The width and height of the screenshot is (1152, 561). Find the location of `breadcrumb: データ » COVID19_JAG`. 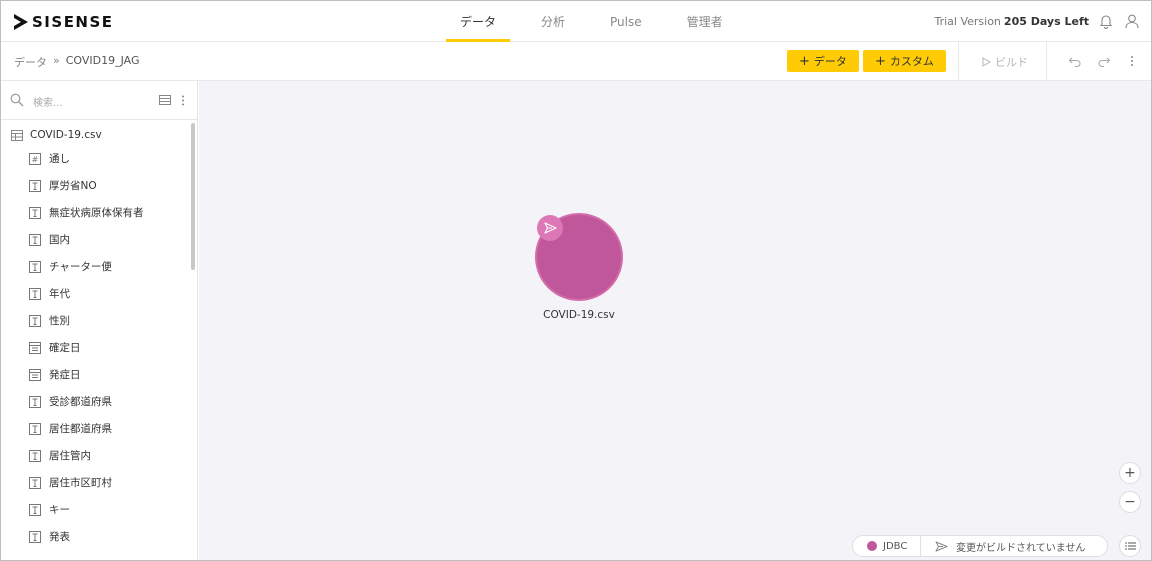

breadcrumb: データ » COVID19_JAG is located at coordinates (77, 62).